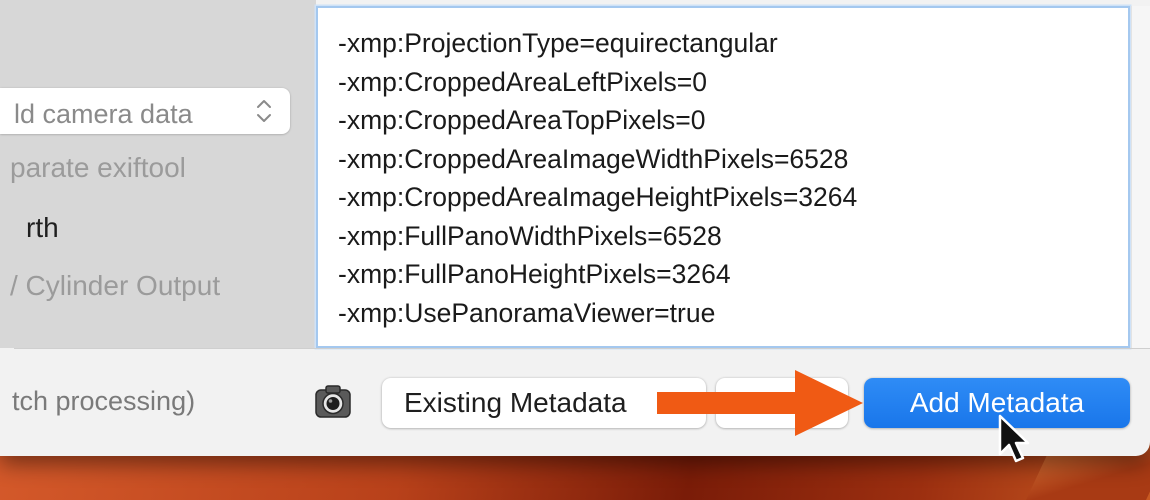 Image resolution: width=1150 pixels, height=500 pixels. Describe the element at coordinates (264, 111) in the screenshot. I see `chevron-updown-icon` at that location.